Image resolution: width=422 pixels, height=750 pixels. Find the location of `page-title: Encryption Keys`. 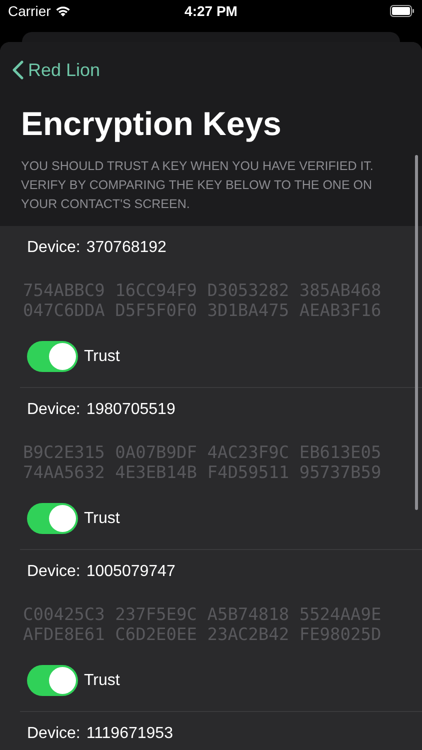

page-title: Encryption Keys is located at coordinates (151, 124).